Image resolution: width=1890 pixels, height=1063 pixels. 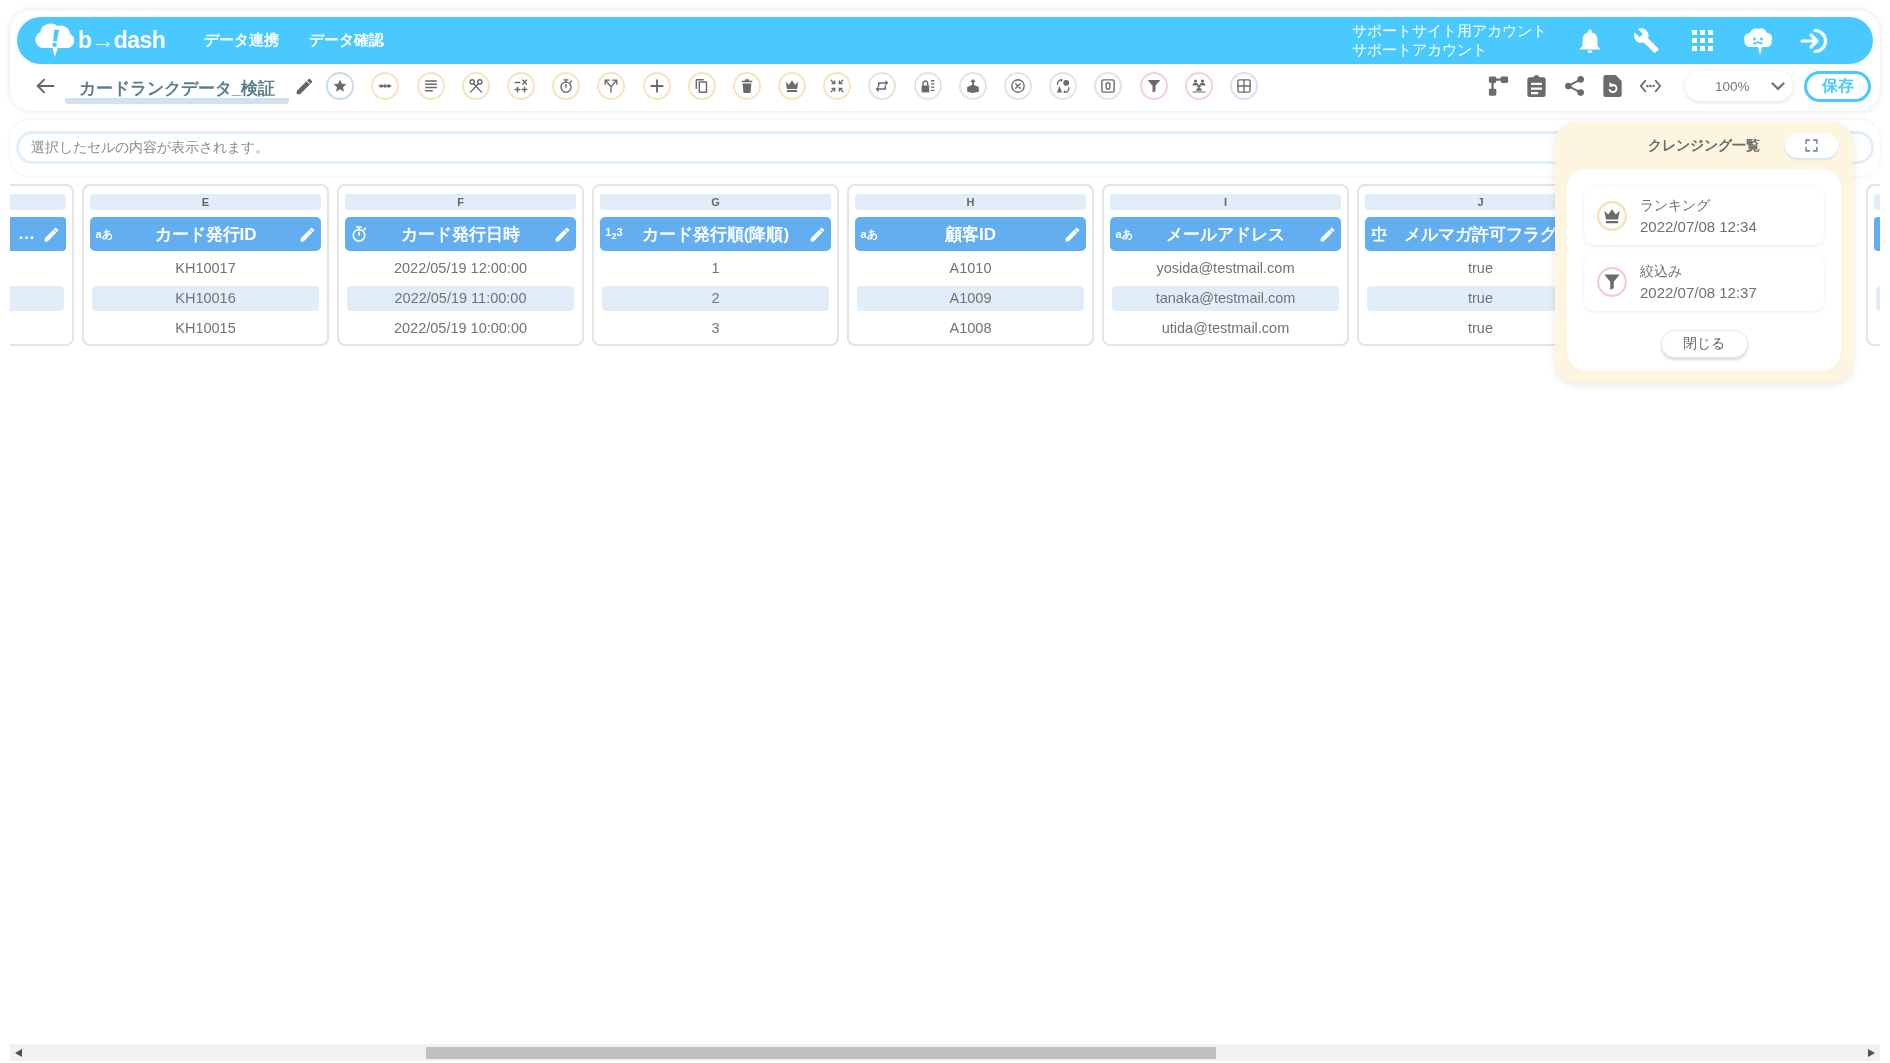 I want to click on logo-wordmark: b→dash, so click(x=122, y=40).